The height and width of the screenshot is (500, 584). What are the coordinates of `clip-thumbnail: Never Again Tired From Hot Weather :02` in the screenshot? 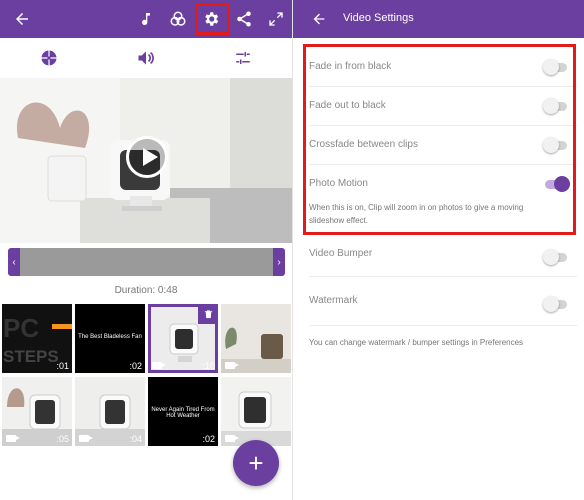 It's located at (183, 411).